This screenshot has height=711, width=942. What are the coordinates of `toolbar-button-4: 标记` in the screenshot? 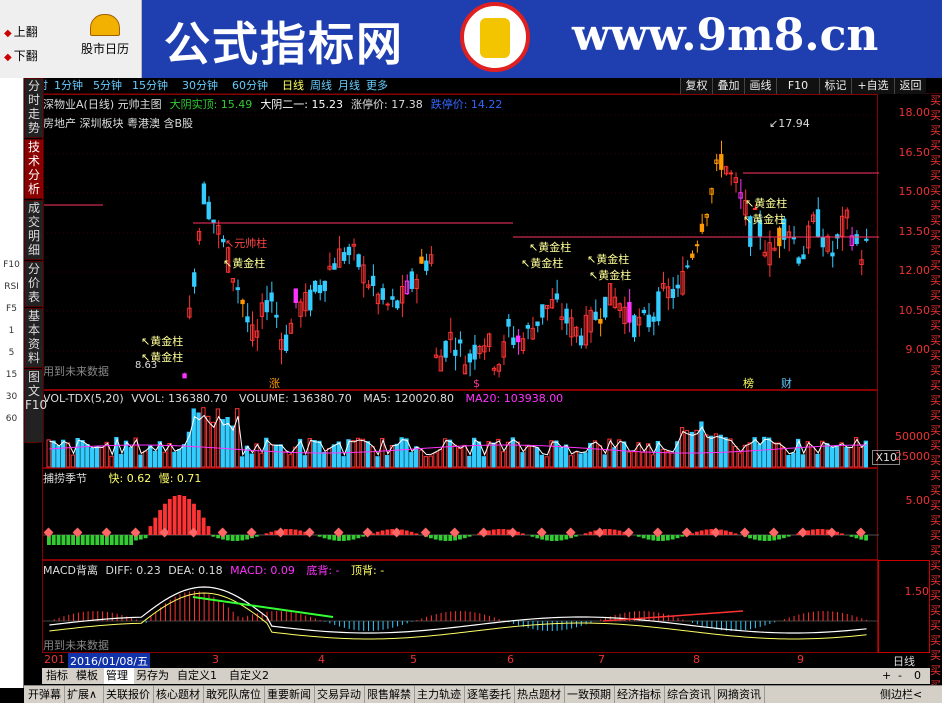 It's located at (835, 86).